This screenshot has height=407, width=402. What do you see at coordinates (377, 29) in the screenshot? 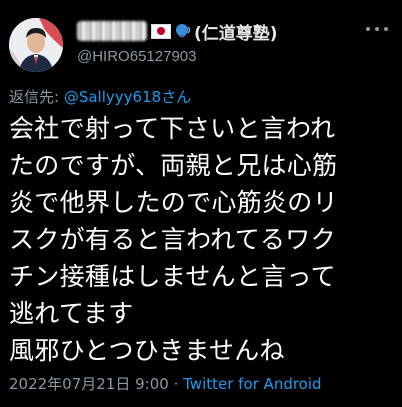
I see `more-options-icon` at bounding box center [377, 29].